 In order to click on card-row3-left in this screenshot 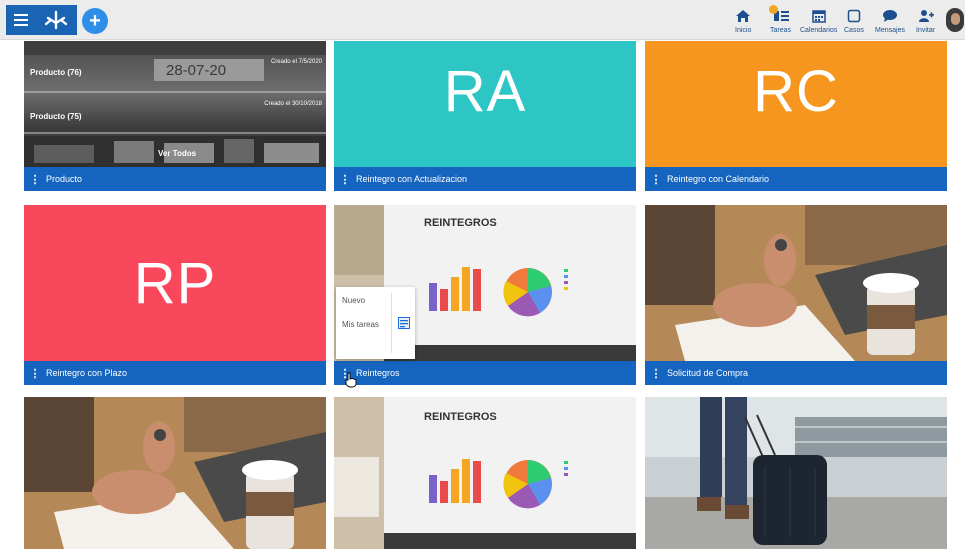, I will do `click(175, 473)`.